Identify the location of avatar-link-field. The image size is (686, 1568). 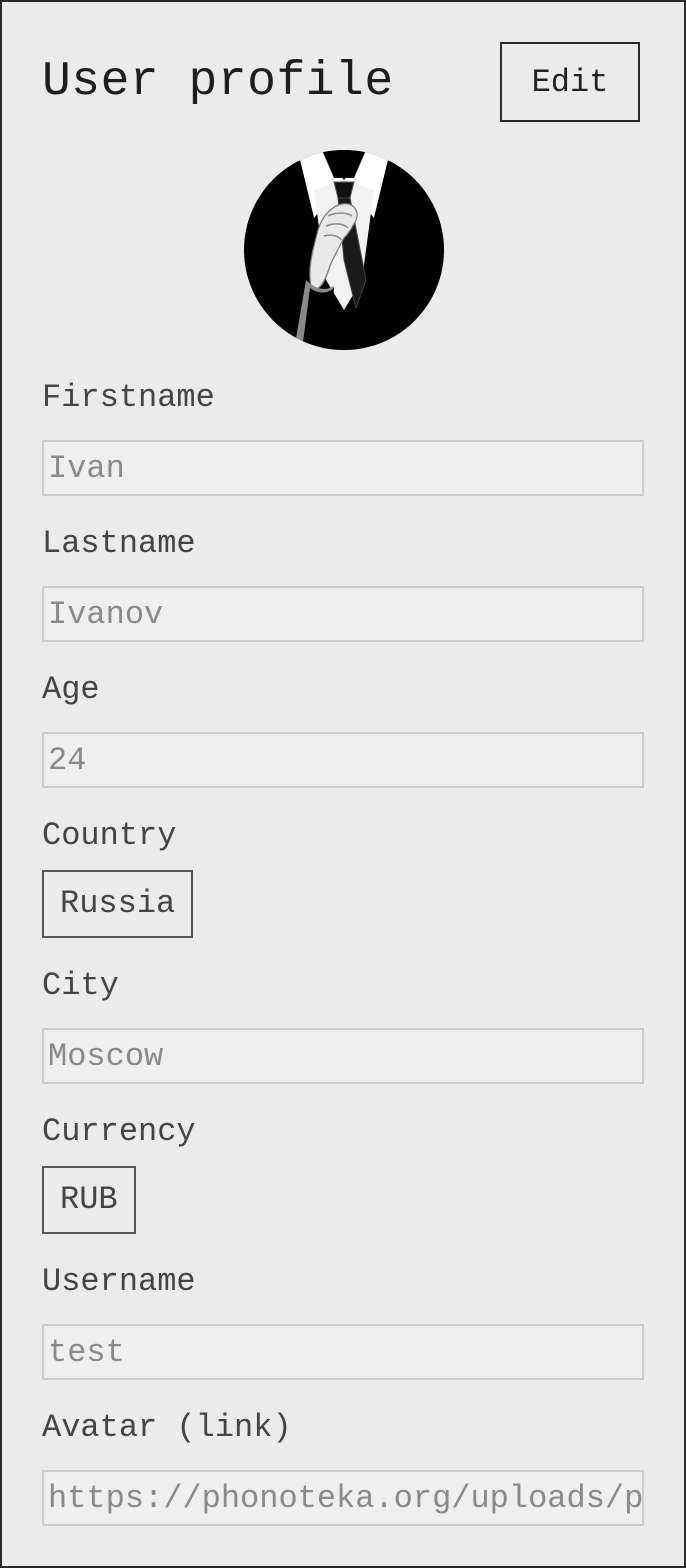
(343, 1498).